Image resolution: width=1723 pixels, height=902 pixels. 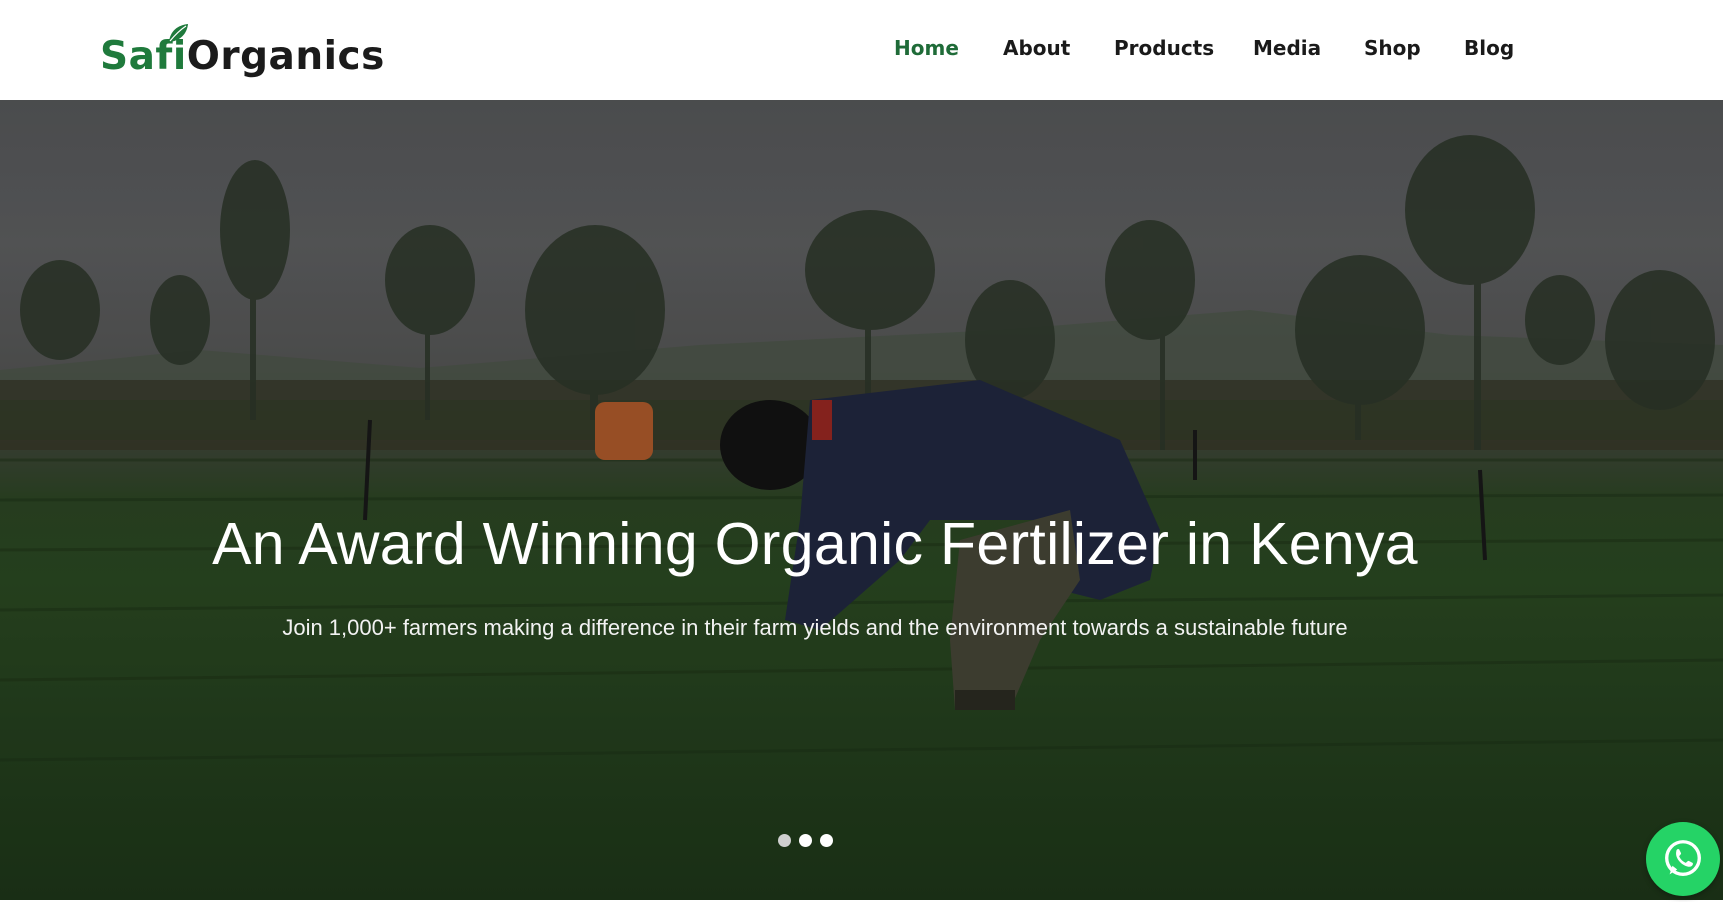 I want to click on whatsapp-icon, so click(x=1683, y=858).